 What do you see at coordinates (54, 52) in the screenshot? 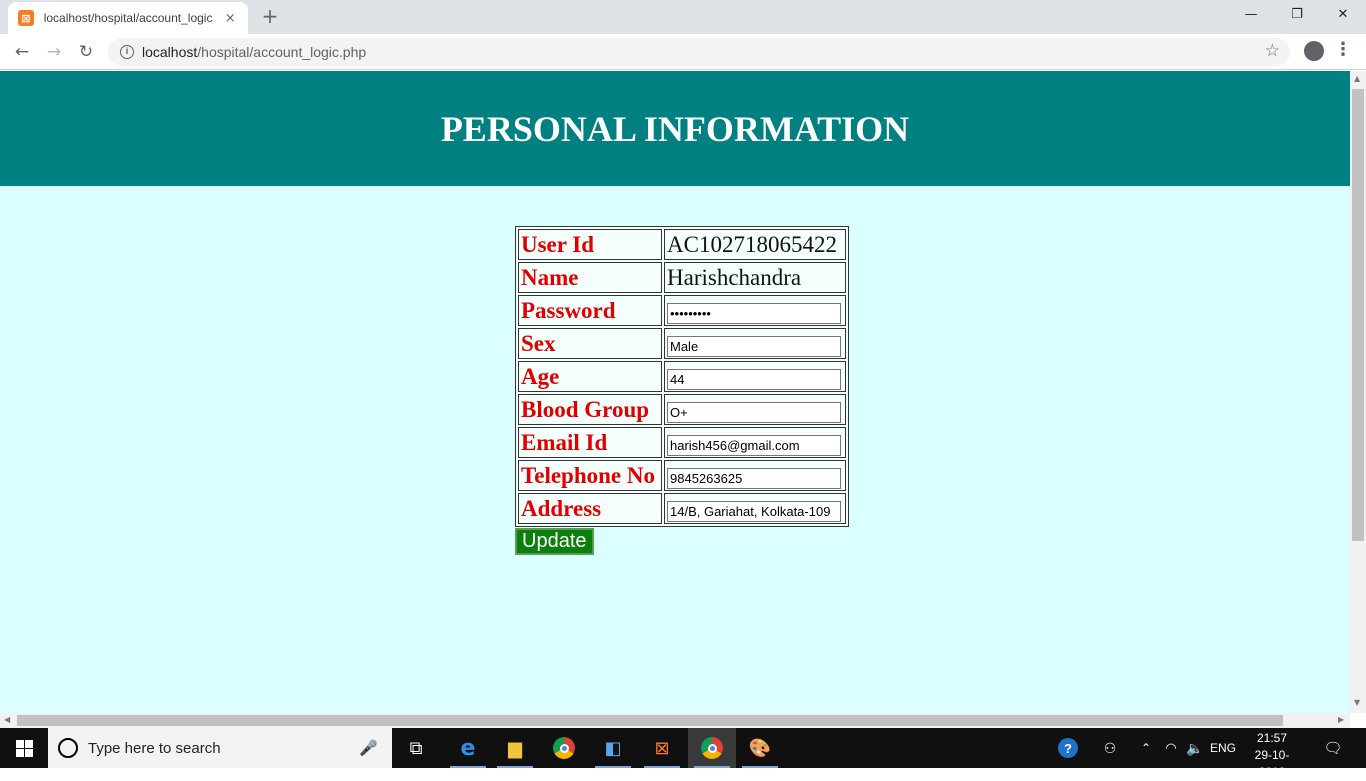
I see `forward-icon: →` at bounding box center [54, 52].